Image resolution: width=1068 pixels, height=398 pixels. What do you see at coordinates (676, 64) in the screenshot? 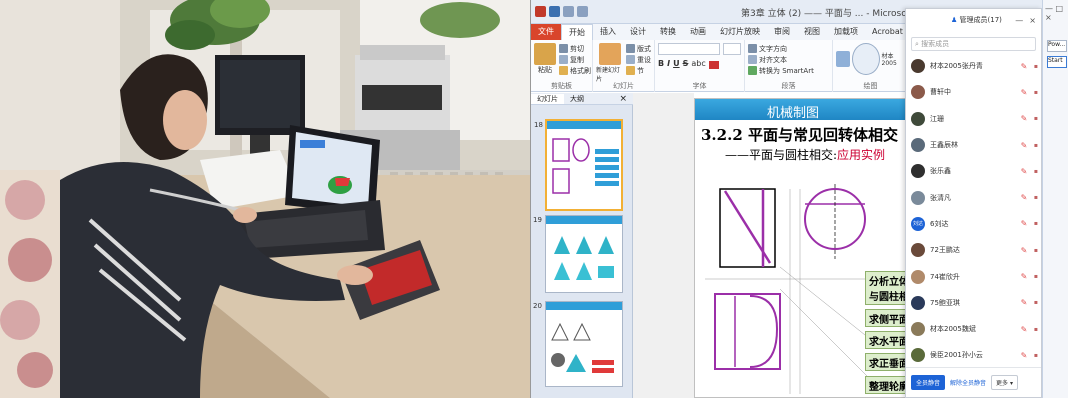
I see `underline-button: U` at bounding box center [676, 64].